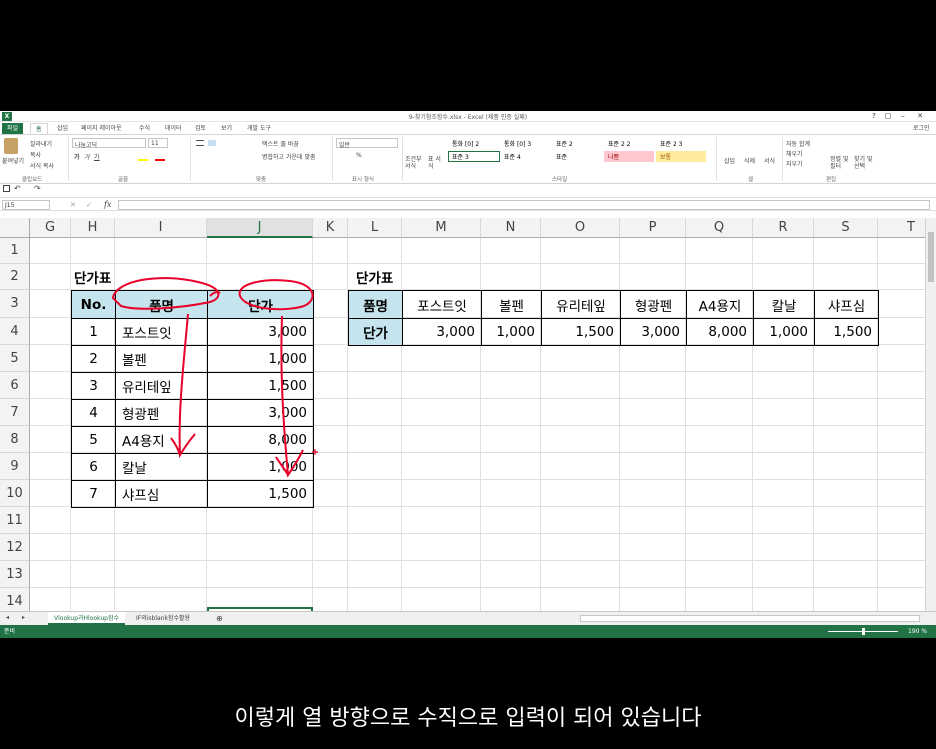 The height and width of the screenshot is (749, 936). What do you see at coordinates (511, 228) in the screenshot?
I see `column-header-n: N` at bounding box center [511, 228].